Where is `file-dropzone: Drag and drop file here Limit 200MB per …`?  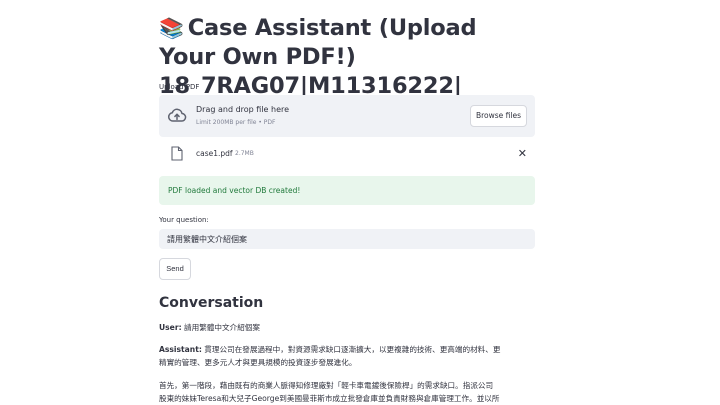
file-dropzone: Drag and drop file here Limit 200MB per … is located at coordinates (347, 116).